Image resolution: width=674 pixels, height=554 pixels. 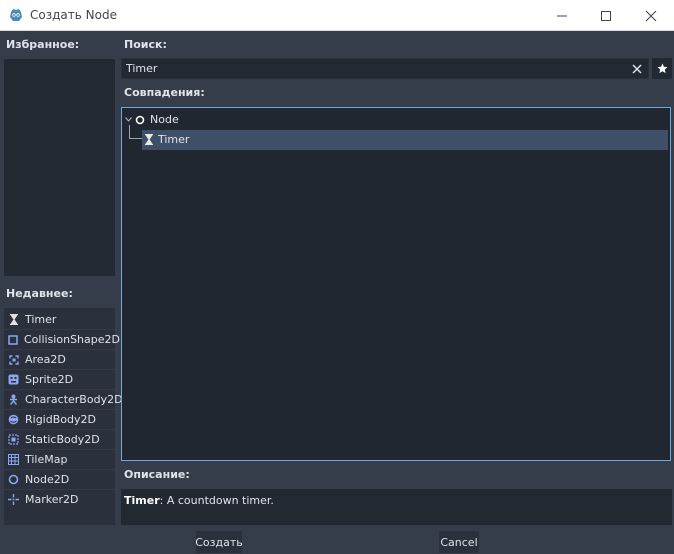 What do you see at coordinates (164, 119) in the screenshot?
I see `tree-item-label: Node` at bounding box center [164, 119].